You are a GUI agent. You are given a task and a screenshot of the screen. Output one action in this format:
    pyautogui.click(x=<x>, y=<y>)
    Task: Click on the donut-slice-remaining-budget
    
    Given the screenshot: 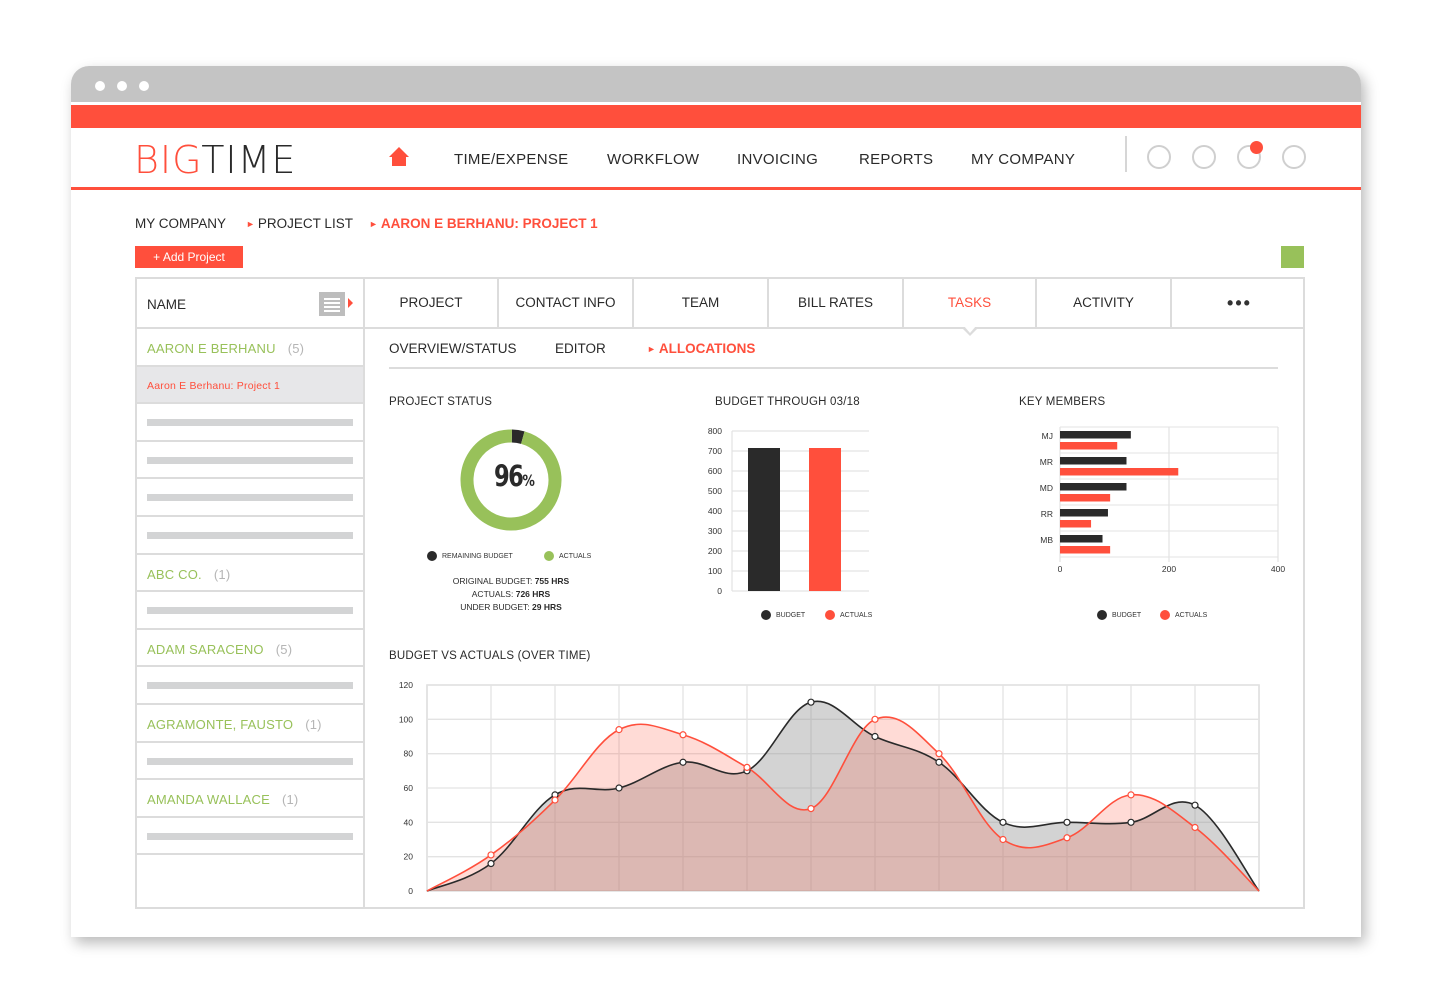 What is the action you would take?
    pyautogui.click(x=518, y=436)
    